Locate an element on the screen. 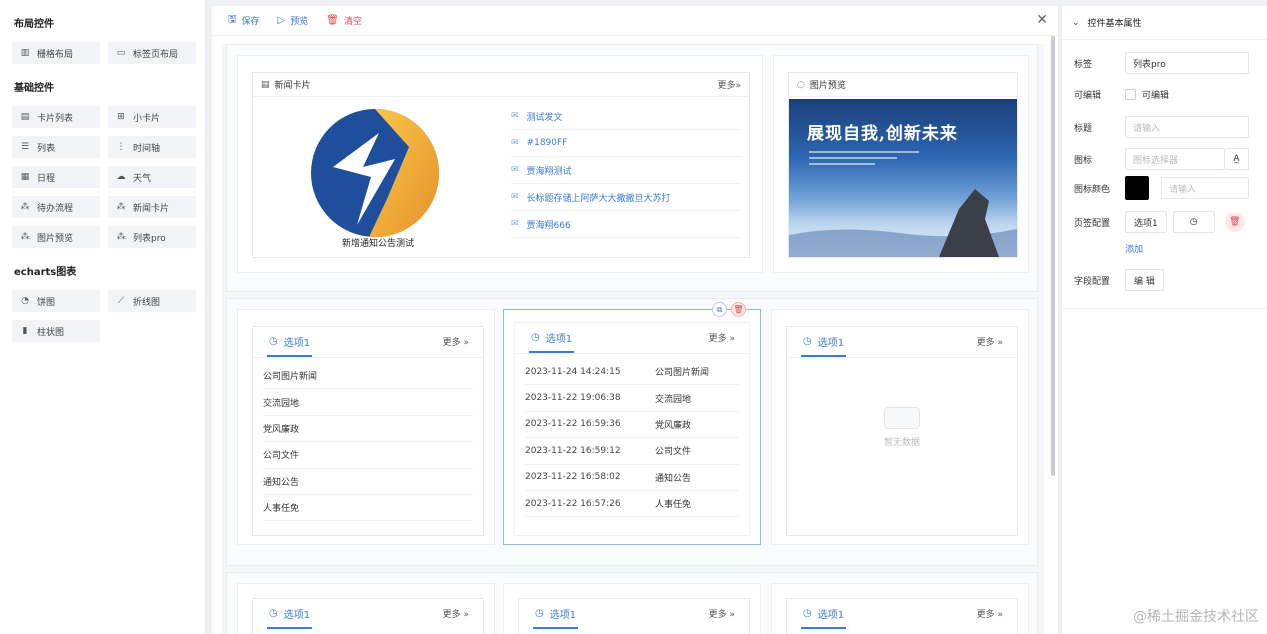 The height and width of the screenshot is (634, 1267). edit-fields-button: 编 辑 is located at coordinates (1144, 280).